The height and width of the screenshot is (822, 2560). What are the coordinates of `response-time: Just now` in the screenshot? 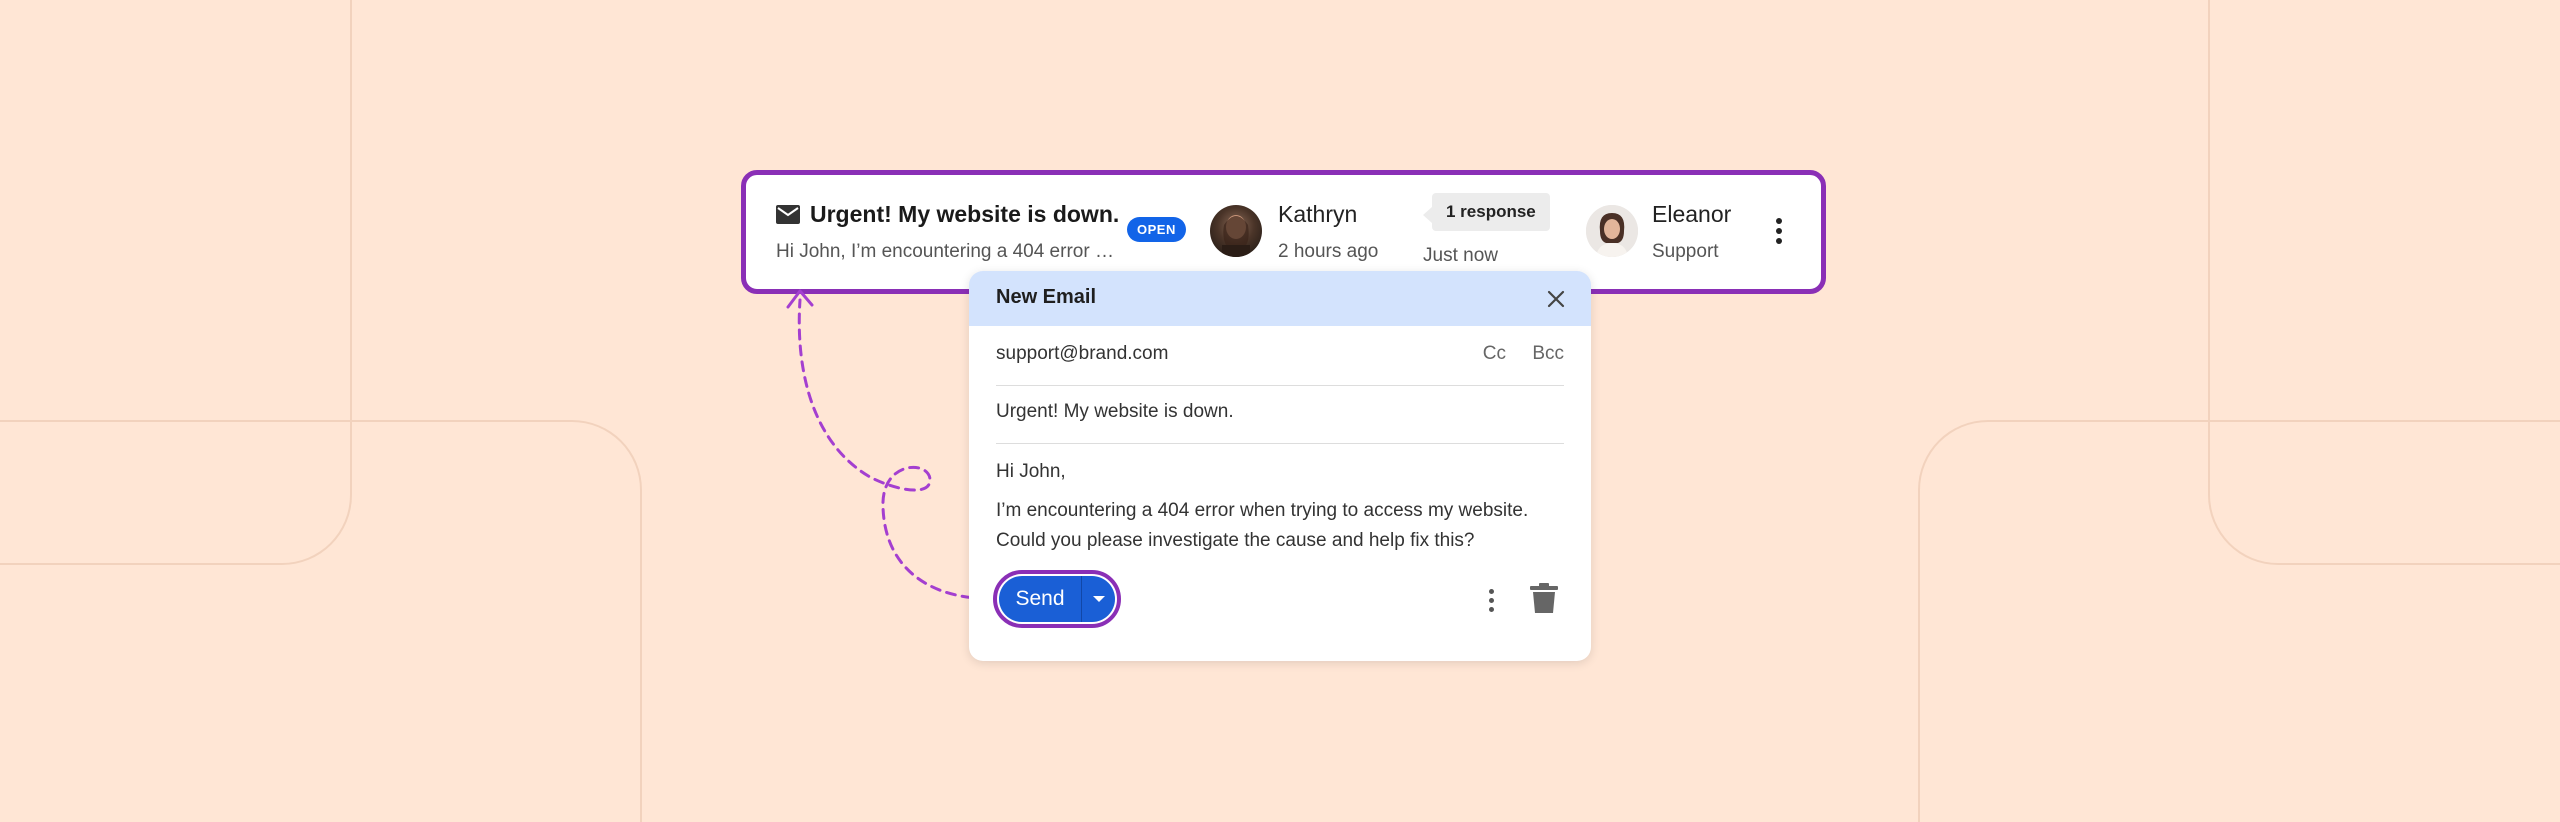 It's located at (1460, 255).